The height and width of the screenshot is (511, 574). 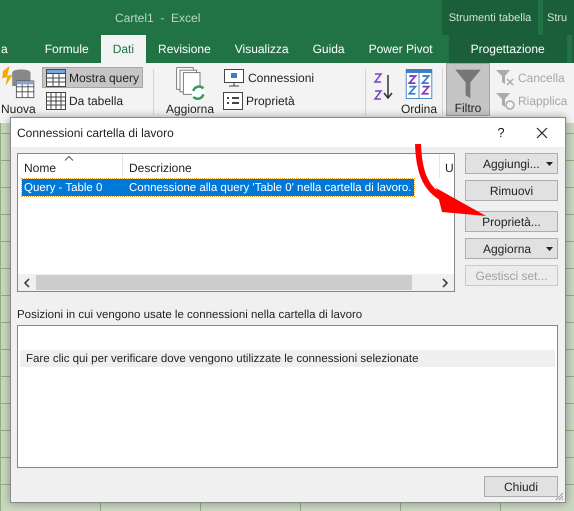 I want to click on sort-button: Ordina, so click(x=418, y=92).